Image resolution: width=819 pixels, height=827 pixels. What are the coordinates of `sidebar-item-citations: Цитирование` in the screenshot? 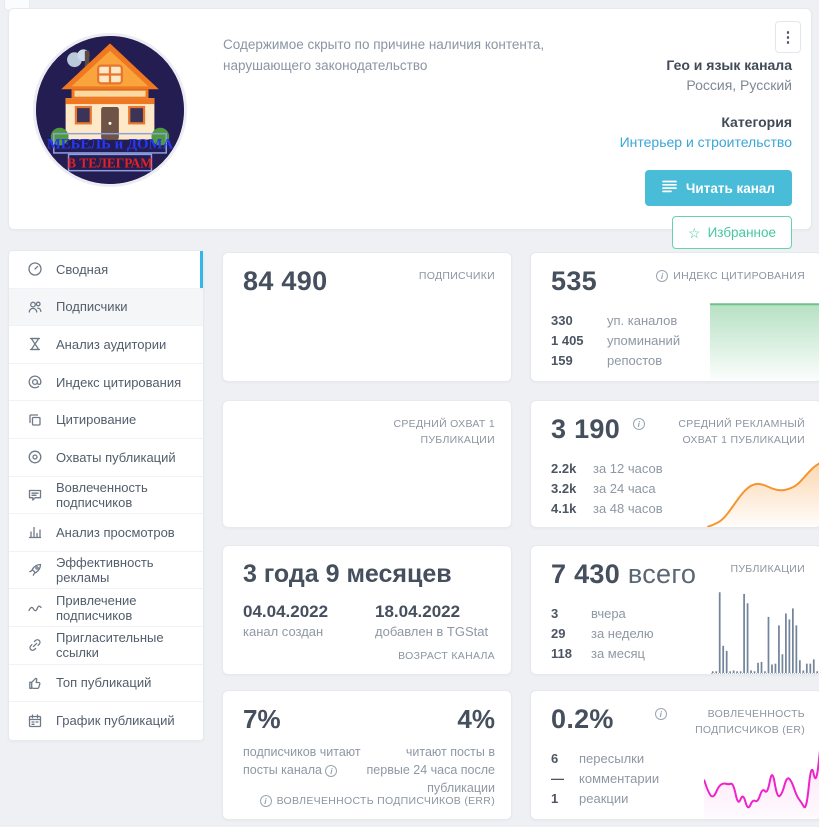 It's located at (106, 420).